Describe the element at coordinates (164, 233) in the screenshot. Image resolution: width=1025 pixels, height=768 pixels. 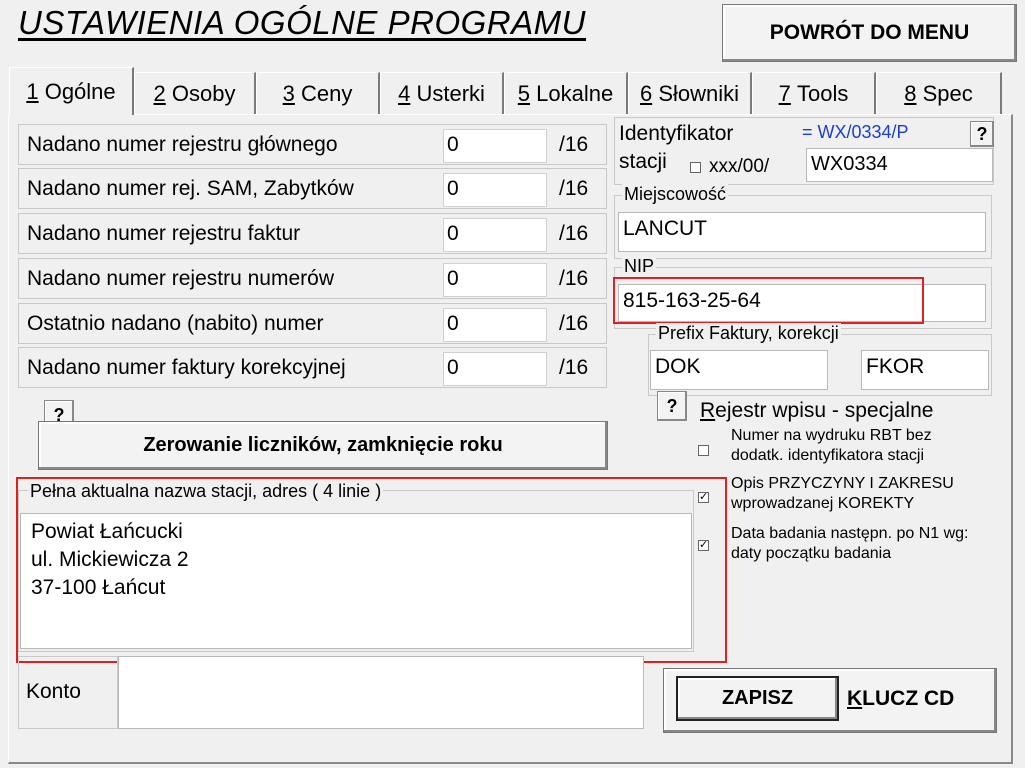
I see `counter-label: Nadano numer rejestru faktur` at that location.